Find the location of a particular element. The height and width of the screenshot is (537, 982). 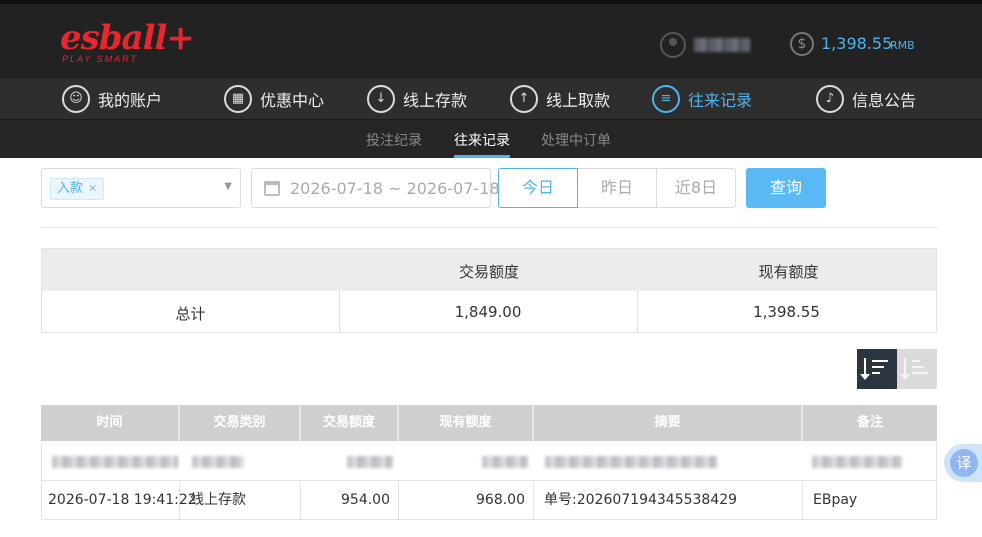

transaction-type-select: 入款 ✕ ▼ is located at coordinates (141, 188).